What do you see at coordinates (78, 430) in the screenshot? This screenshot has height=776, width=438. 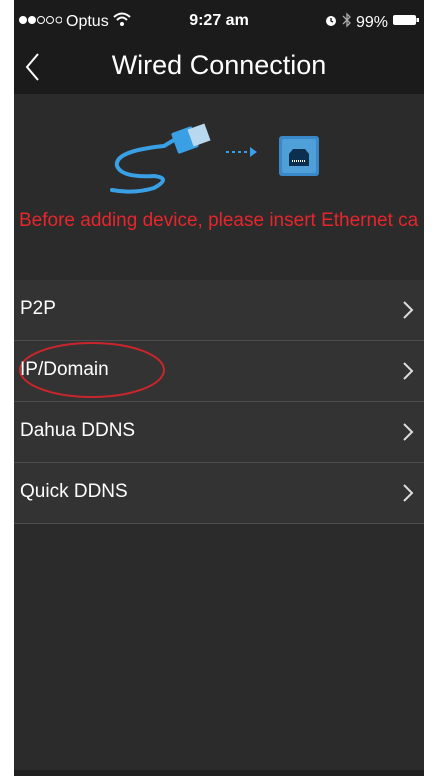 I see `menu-item-label: Dahua DDNS` at bounding box center [78, 430].